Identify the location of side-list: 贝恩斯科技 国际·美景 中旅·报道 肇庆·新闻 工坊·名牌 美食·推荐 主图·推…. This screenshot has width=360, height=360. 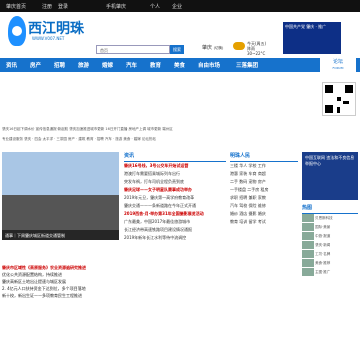
(330, 245).